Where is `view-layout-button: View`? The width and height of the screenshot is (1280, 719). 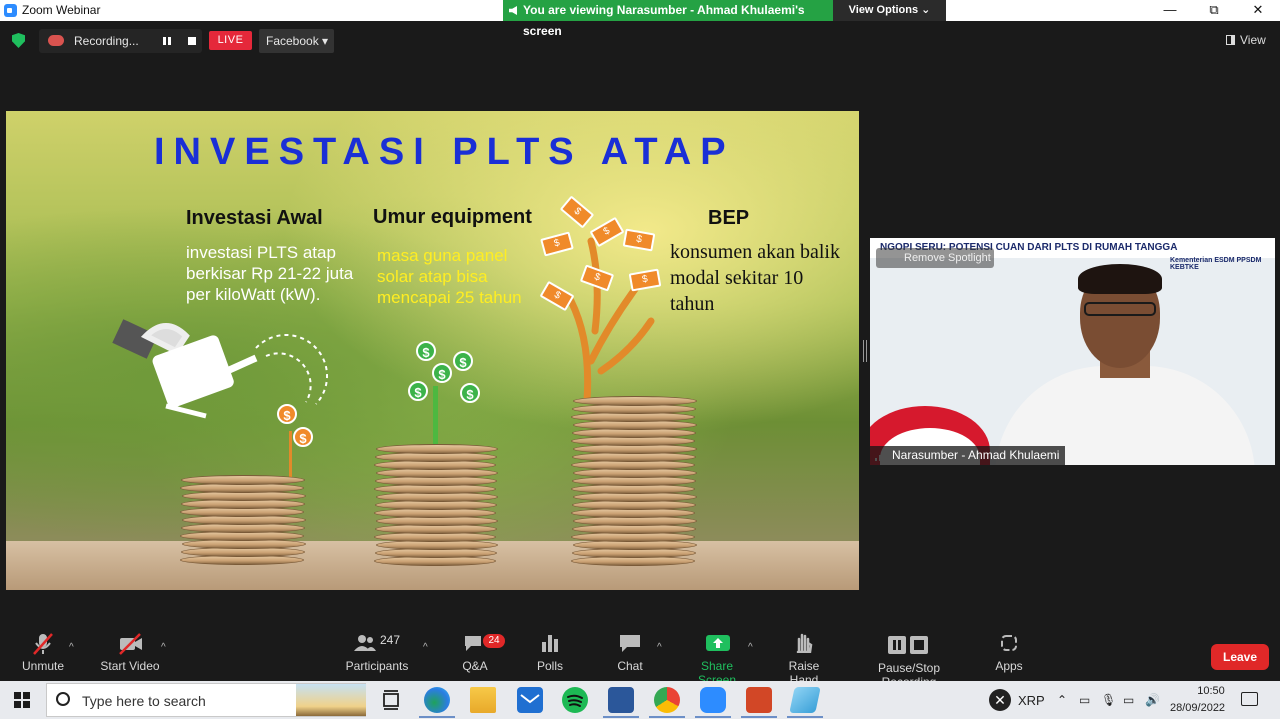 view-layout-button: View is located at coordinates (1246, 40).